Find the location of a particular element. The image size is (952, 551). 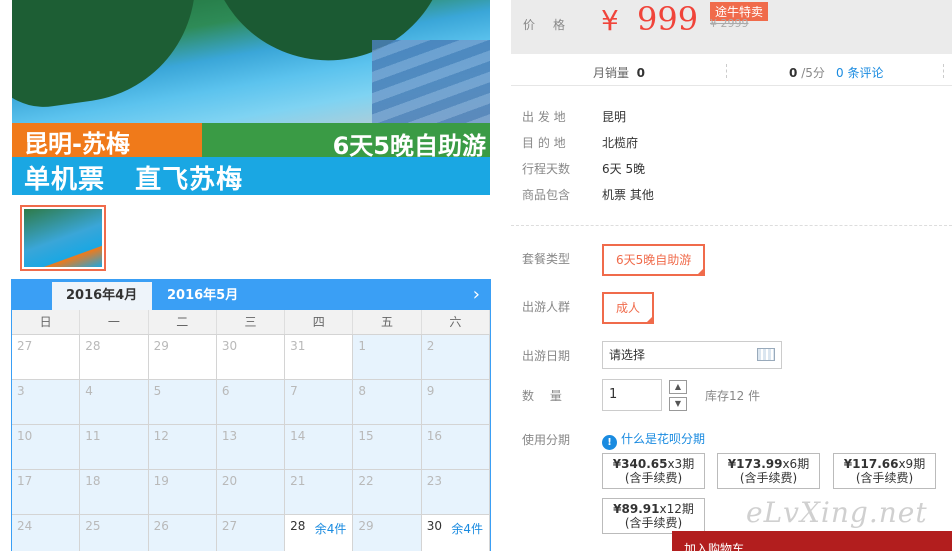

installment-option: ¥173.99x6期 (含手续费) is located at coordinates (768, 471).